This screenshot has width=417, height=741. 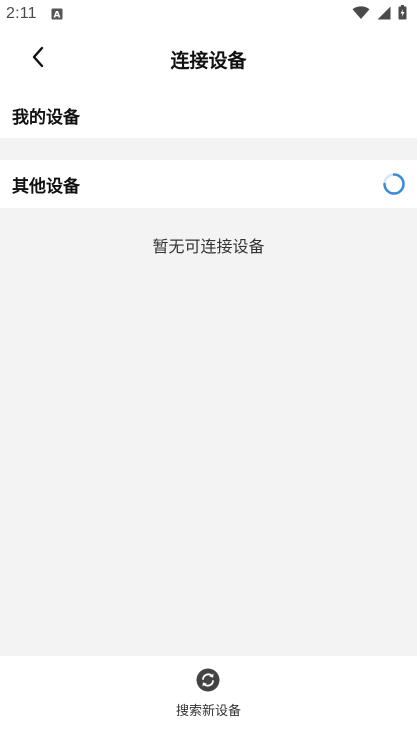 I want to click on refresh-icon, so click(x=208, y=682).